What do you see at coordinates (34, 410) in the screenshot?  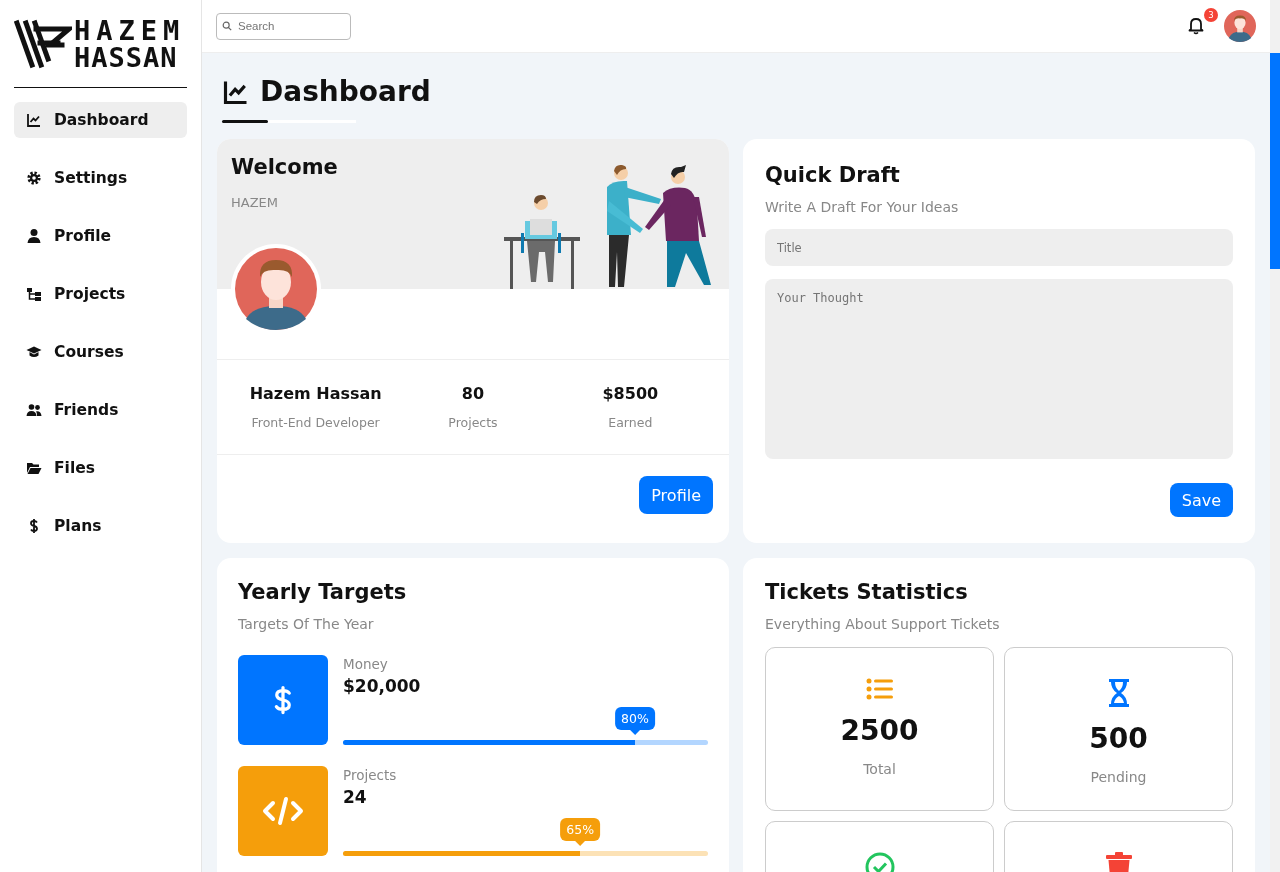 I see `users-icon` at bounding box center [34, 410].